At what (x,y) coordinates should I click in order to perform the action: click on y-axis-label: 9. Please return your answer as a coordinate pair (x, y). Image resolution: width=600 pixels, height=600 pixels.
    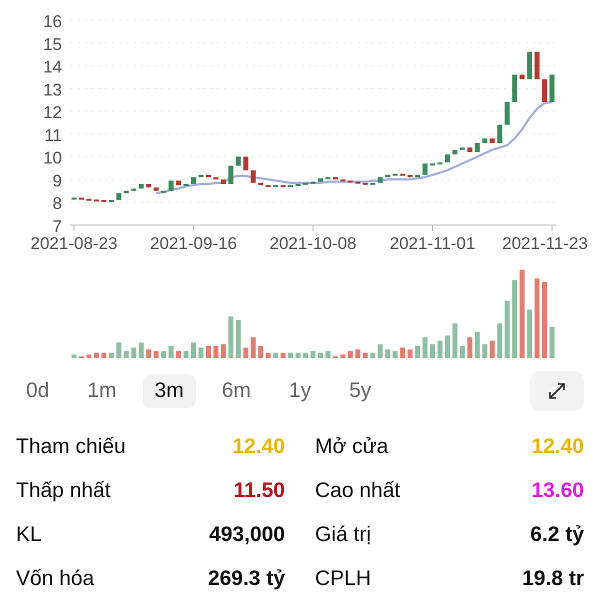
    Looking at the image, I should click on (57, 180).